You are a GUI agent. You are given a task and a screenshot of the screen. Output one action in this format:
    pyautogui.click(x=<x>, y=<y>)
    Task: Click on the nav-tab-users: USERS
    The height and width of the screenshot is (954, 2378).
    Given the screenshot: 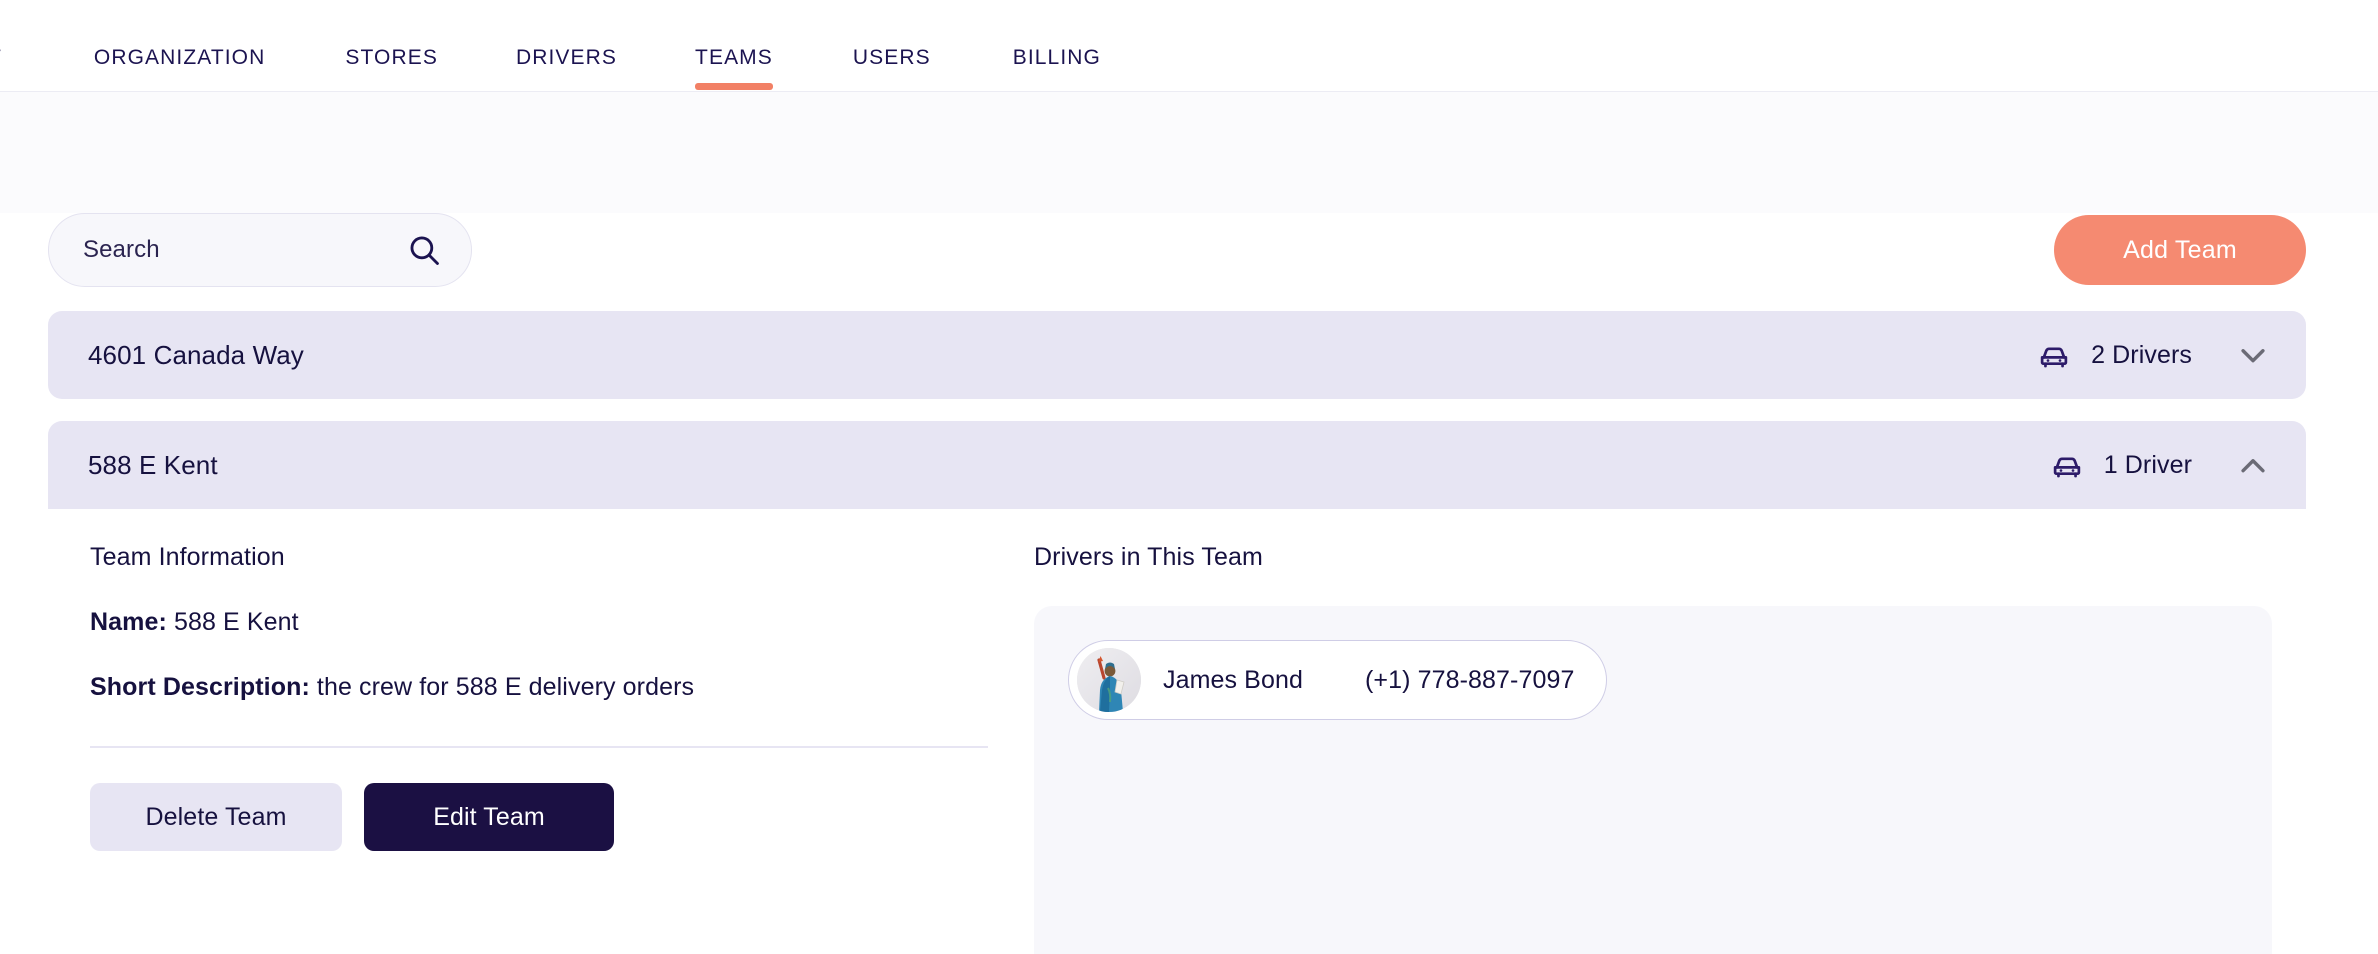 What is the action you would take?
    pyautogui.click(x=892, y=45)
    